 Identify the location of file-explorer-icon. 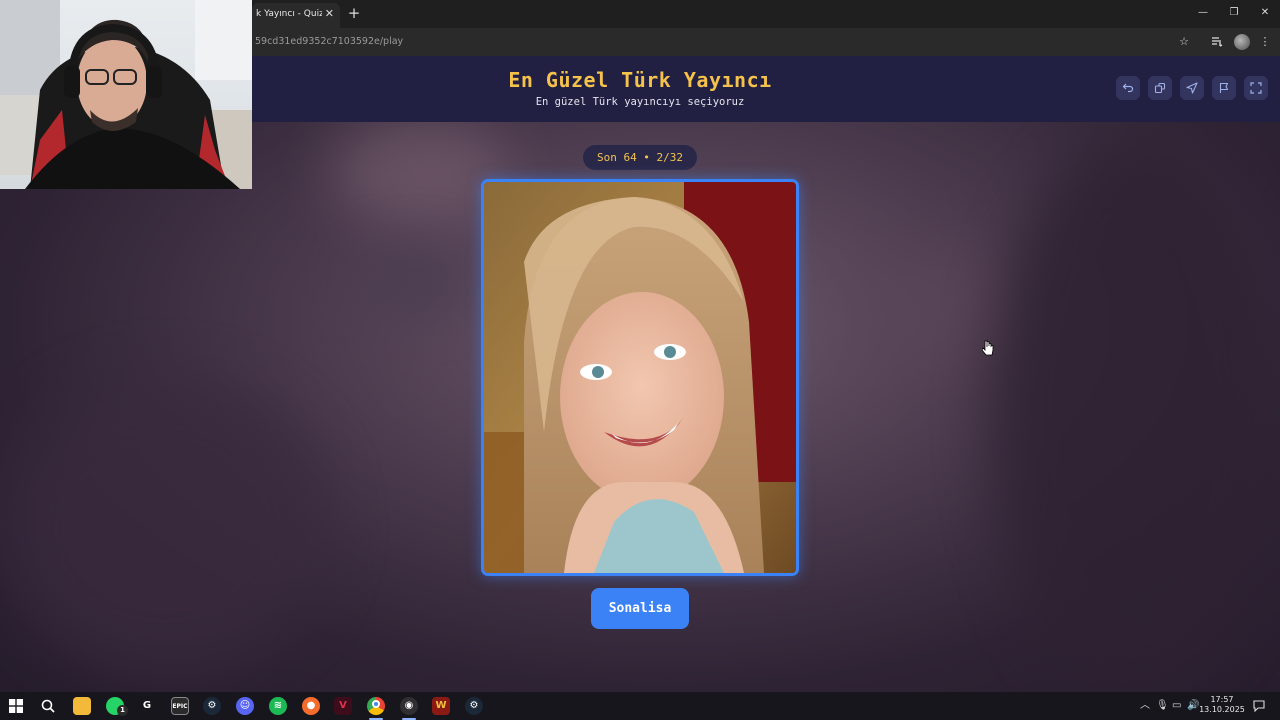
(82, 706).